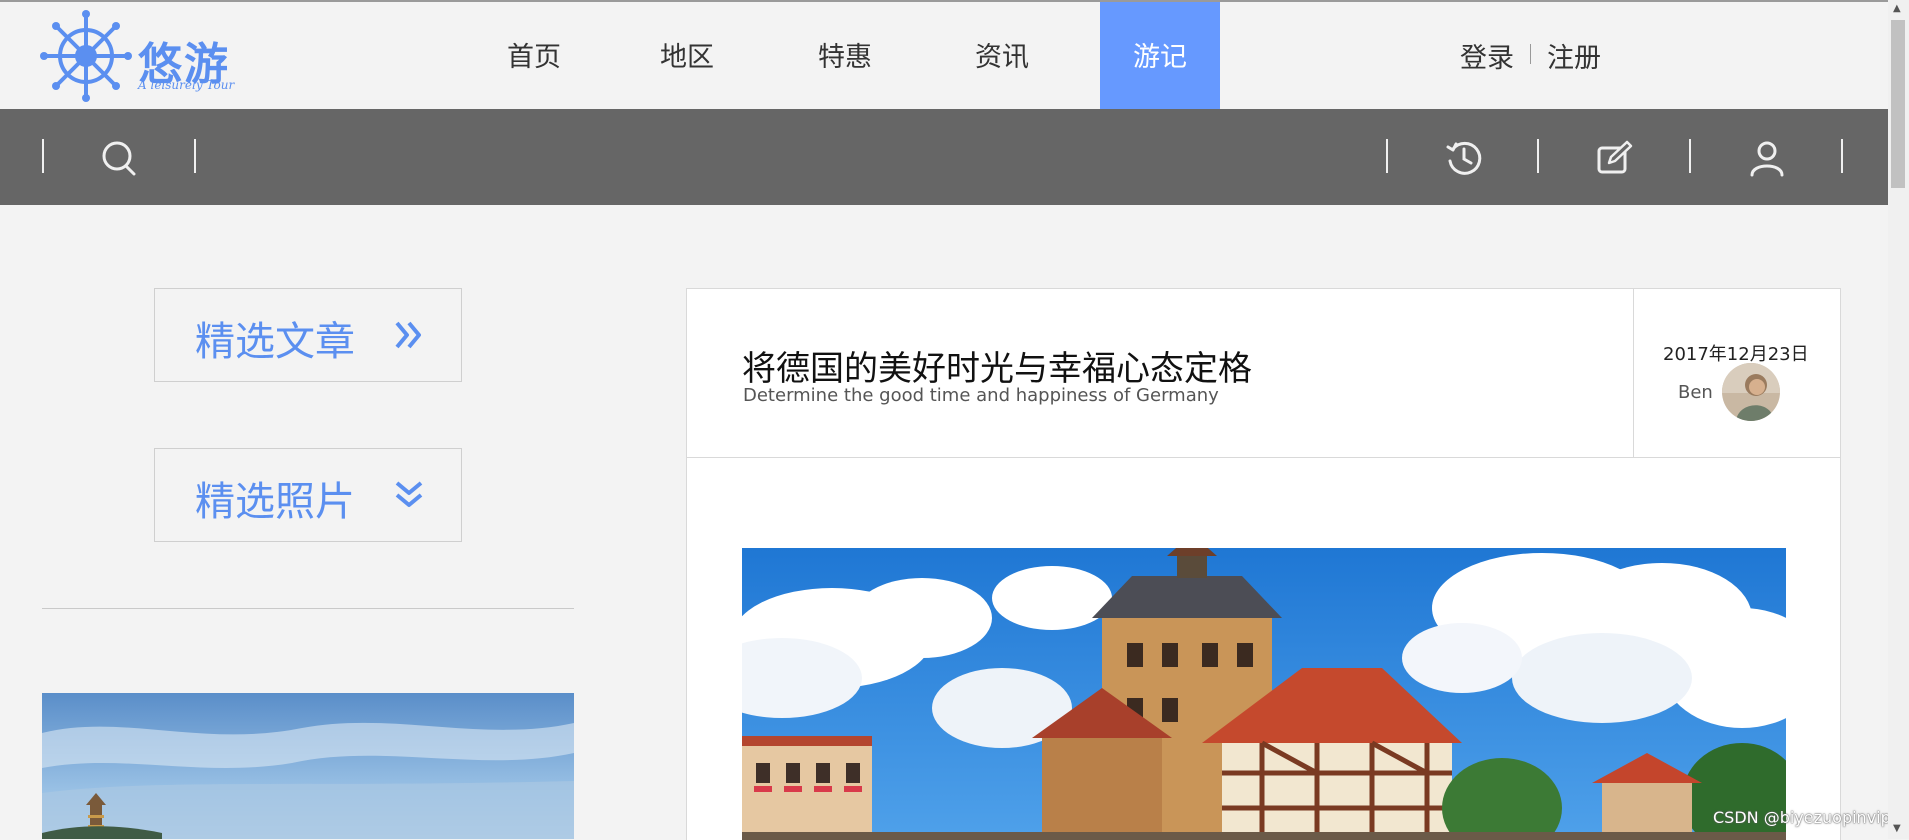 This screenshot has width=1909, height=840. What do you see at coordinates (1002, 55) in the screenshot?
I see `nav-news: 资讯` at bounding box center [1002, 55].